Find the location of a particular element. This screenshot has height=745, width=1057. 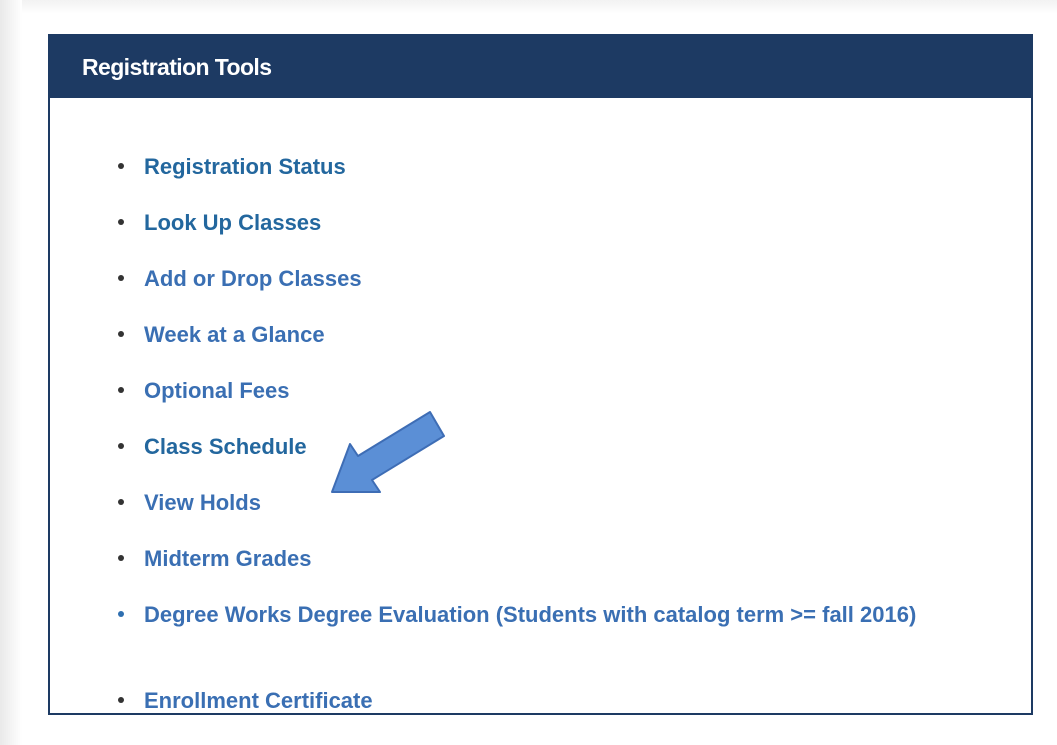

link-enrollment-certificate: Enrollment Certificate is located at coordinates (258, 701).